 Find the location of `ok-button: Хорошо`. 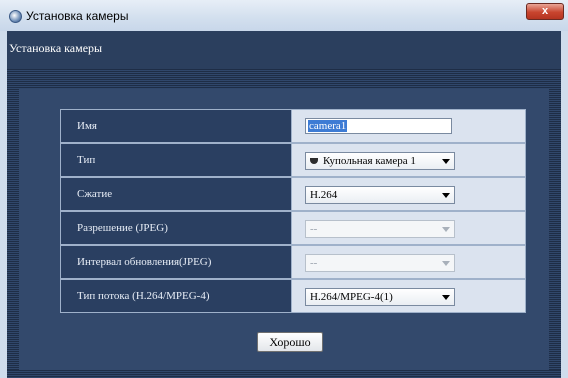

ok-button: Хорошо is located at coordinates (290, 342).